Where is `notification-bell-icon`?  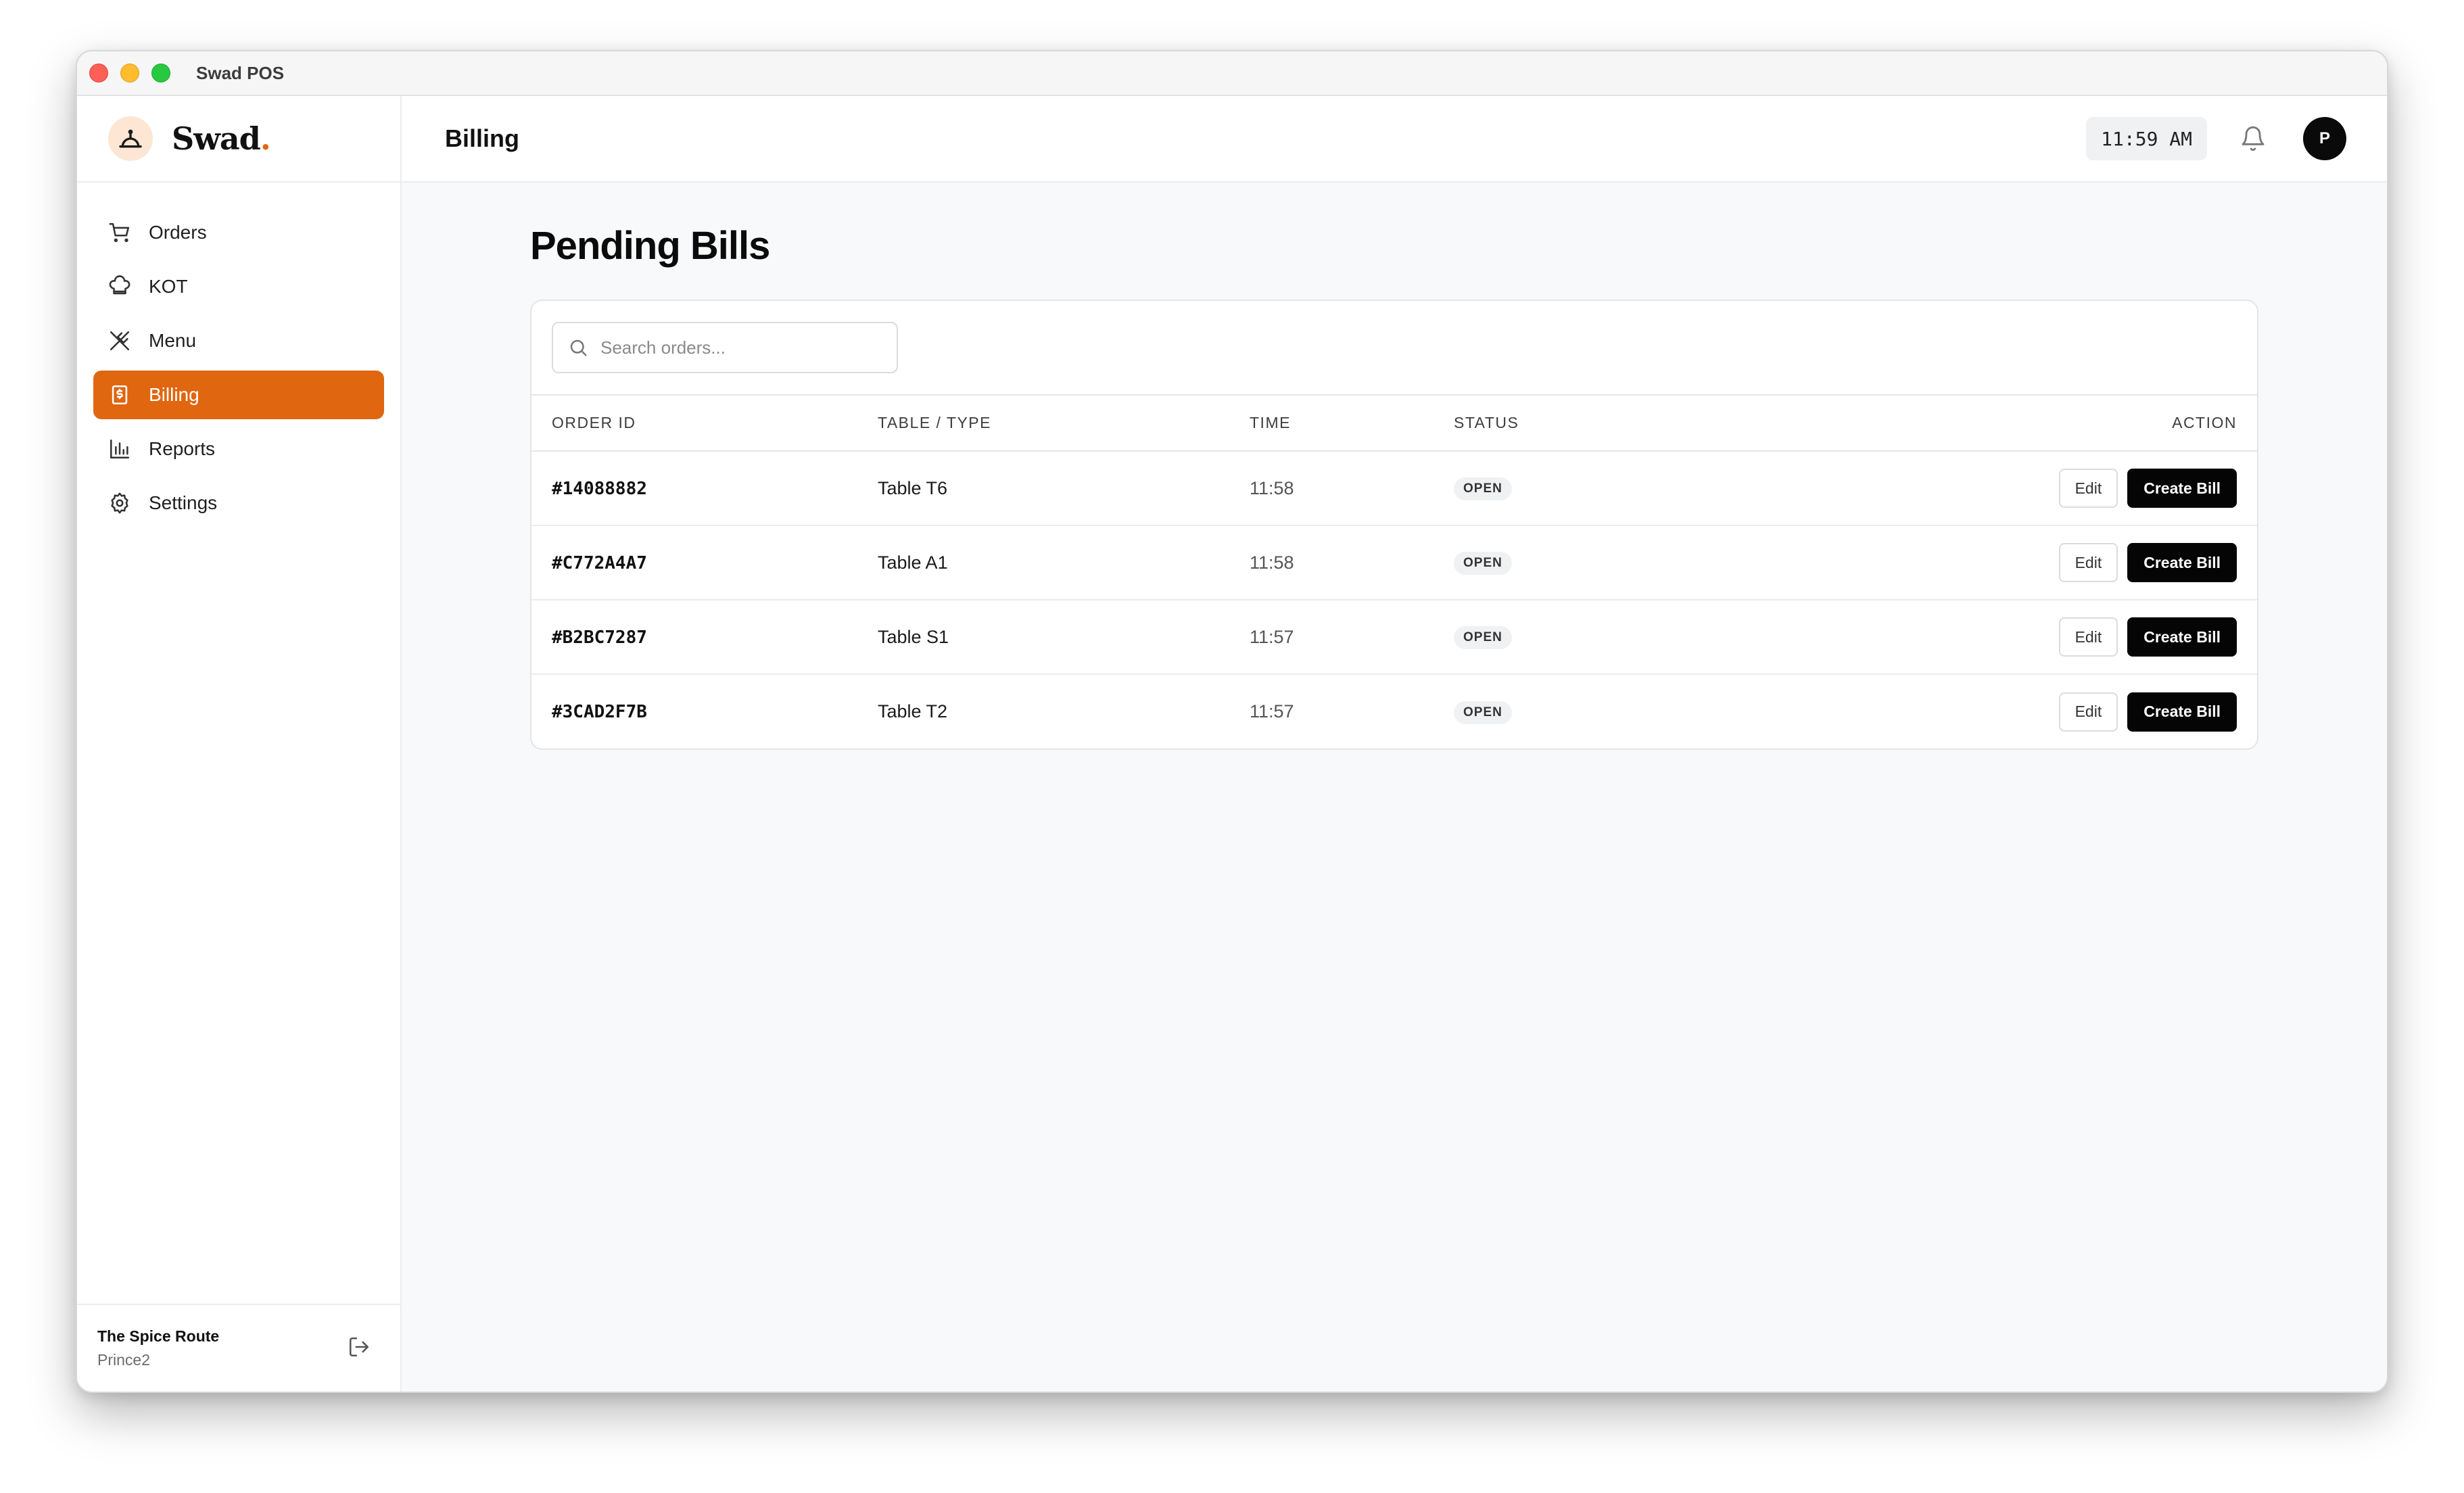 notification-bell-icon is located at coordinates (2253, 138).